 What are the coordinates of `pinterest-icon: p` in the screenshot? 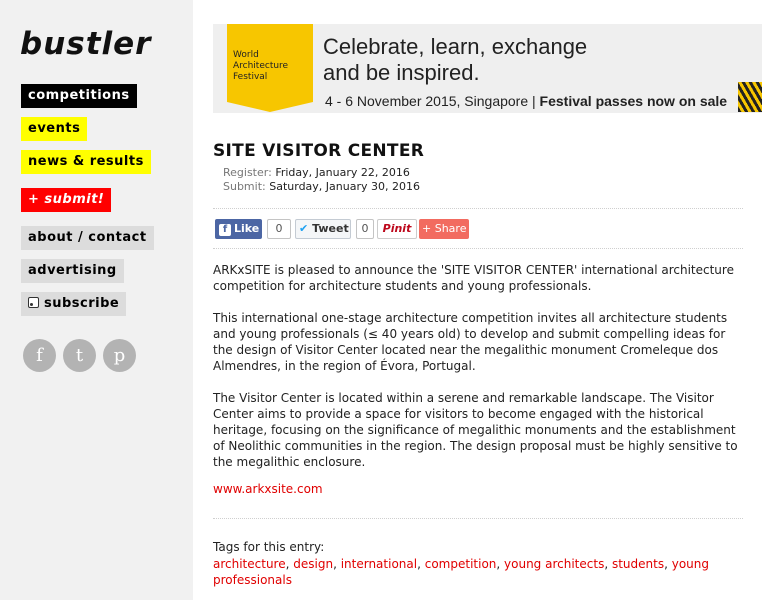 It's located at (119, 355).